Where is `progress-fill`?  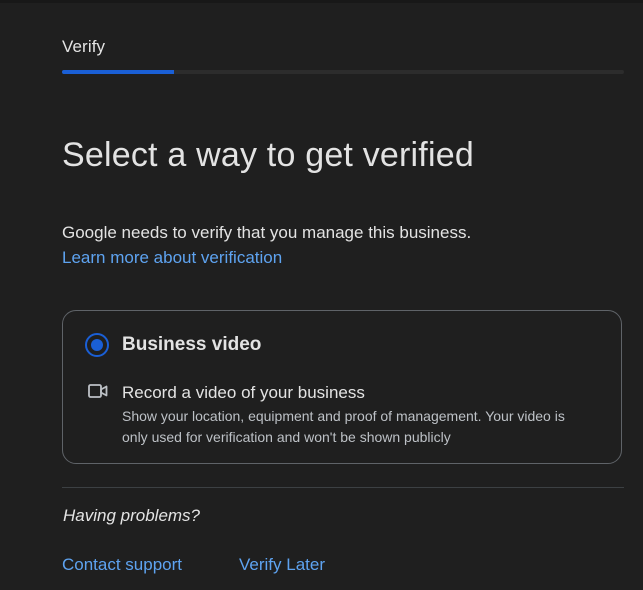
progress-fill is located at coordinates (118, 72).